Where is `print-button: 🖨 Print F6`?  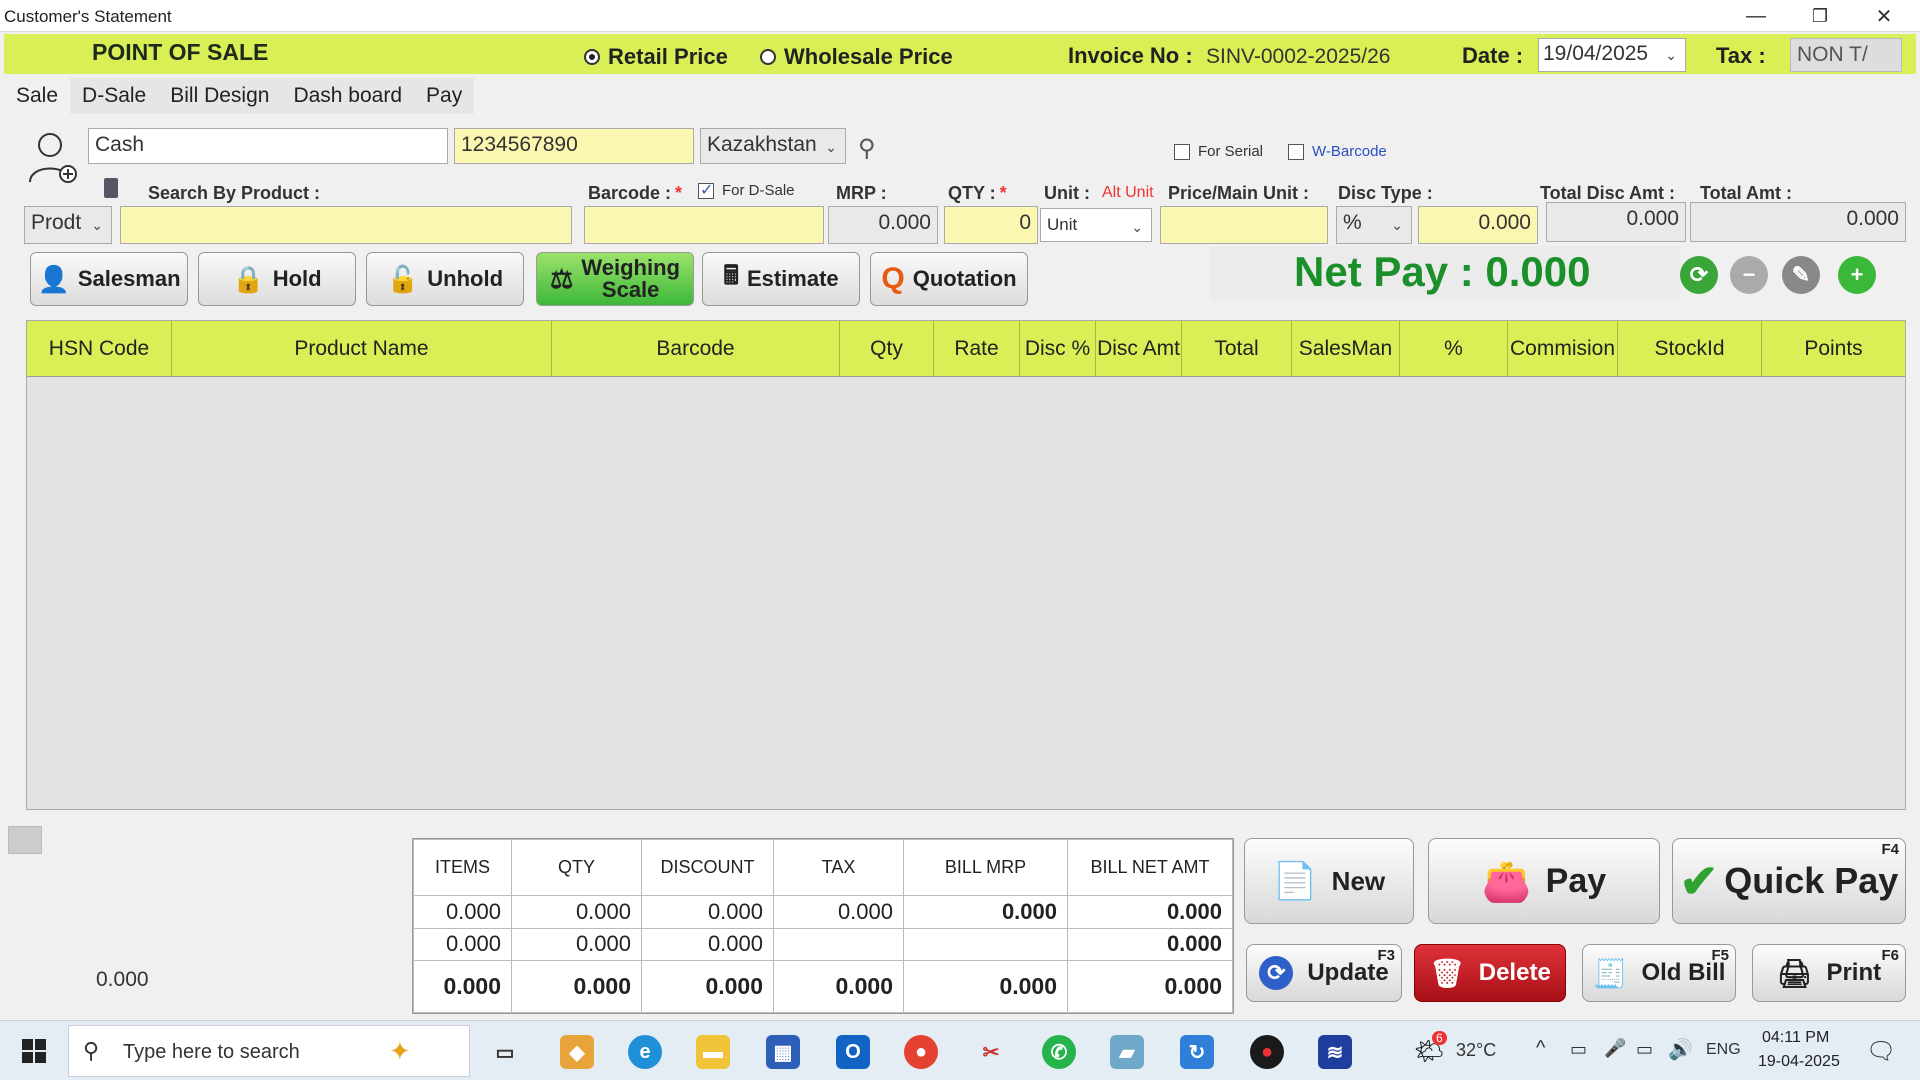
print-button: 🖨 Print F6 is located at coordinates (1829, 973).